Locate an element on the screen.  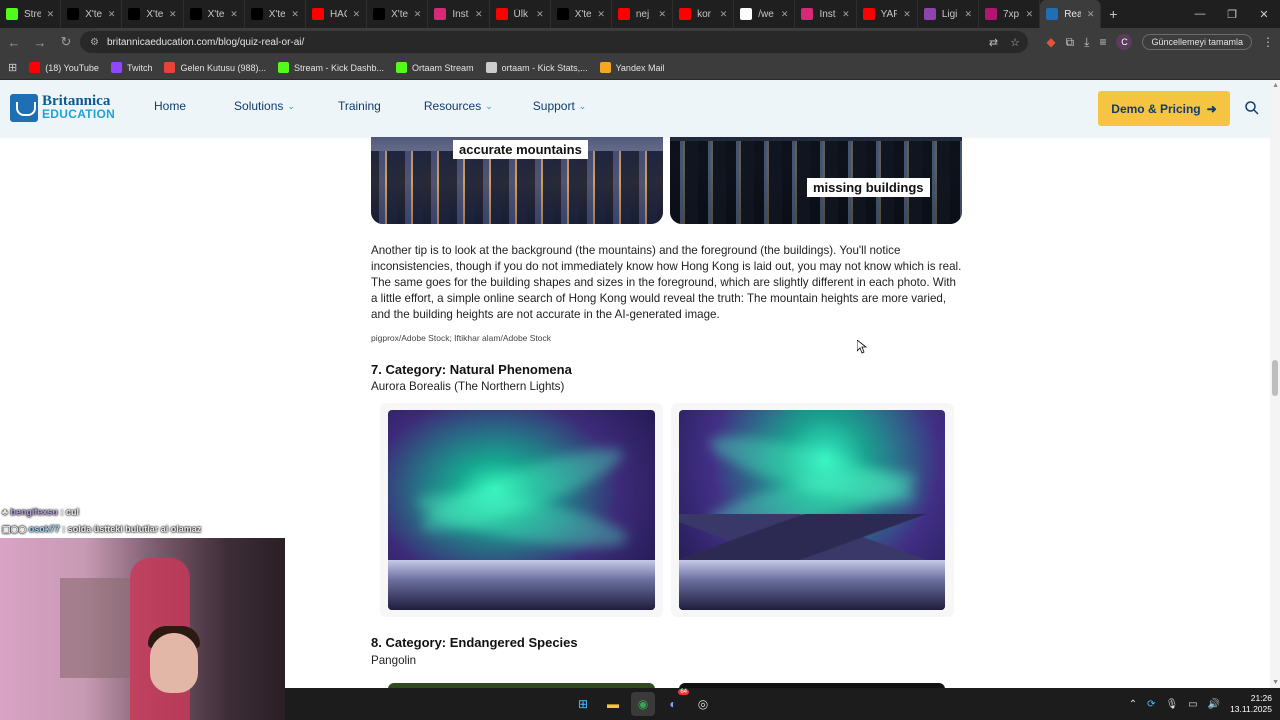
nav-resources: Resources ⌄ is located at coordinates (458, 106).